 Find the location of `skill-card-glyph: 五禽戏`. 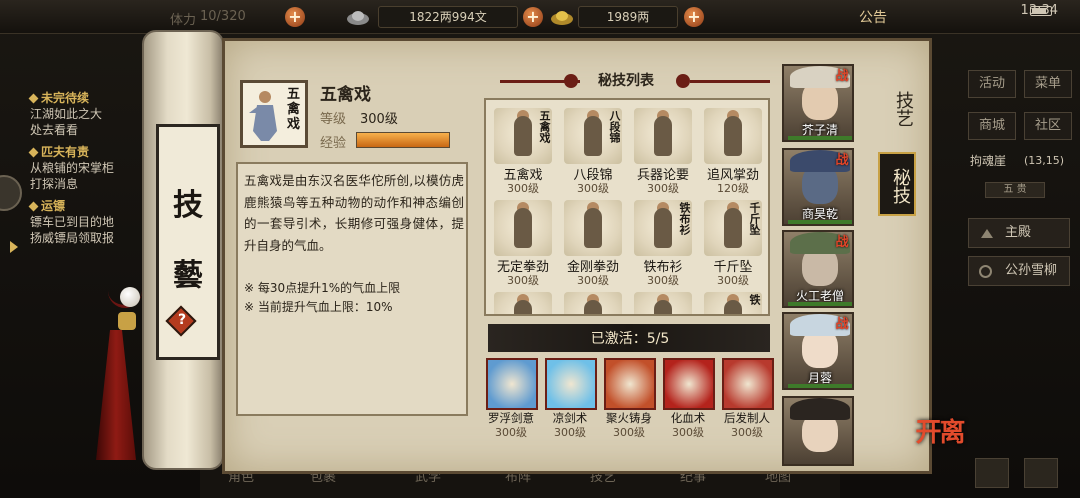

skill-card-glyph: 五禽戏 is located at coordinates (544, 126).